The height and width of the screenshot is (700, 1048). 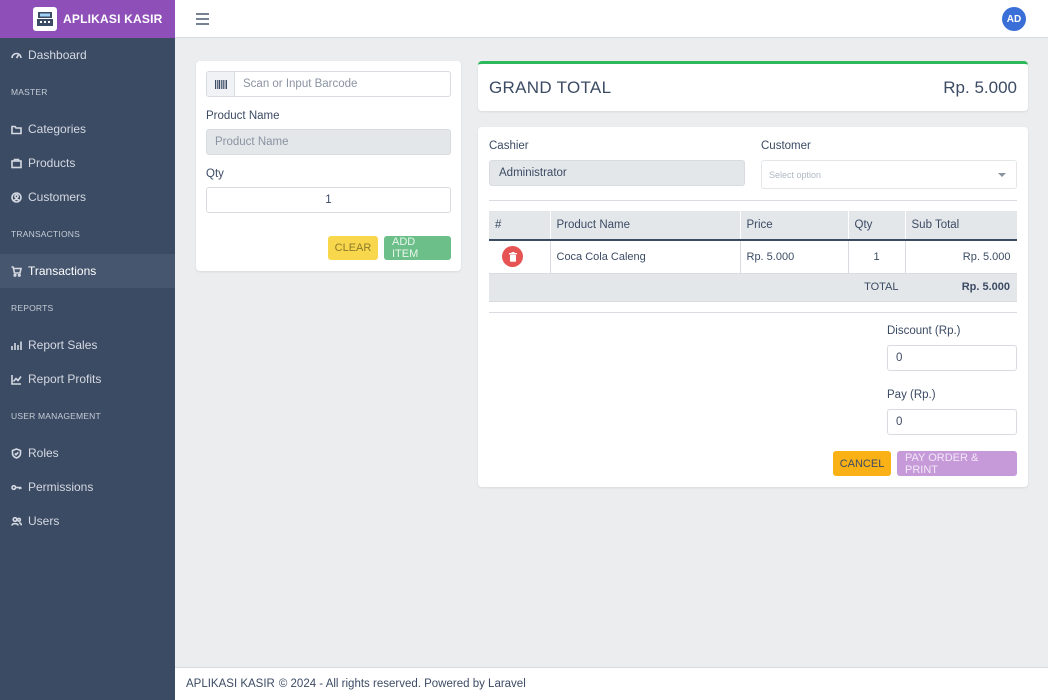 I want to click on sidebar-item-transactions: Transactions, so click(x=87, y=271).